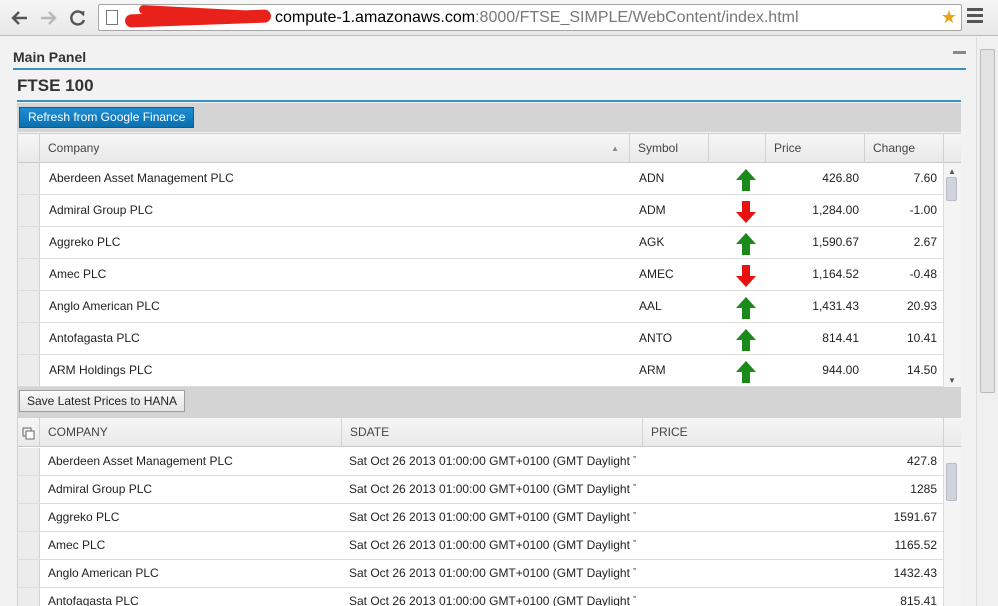 This screenshot has height=606, width=998. What do you see at coordinates (952, 275) in the screenshot?
I see `ftse-table-scrollbar: ▲ ▼` at bounding box center [952, 275].